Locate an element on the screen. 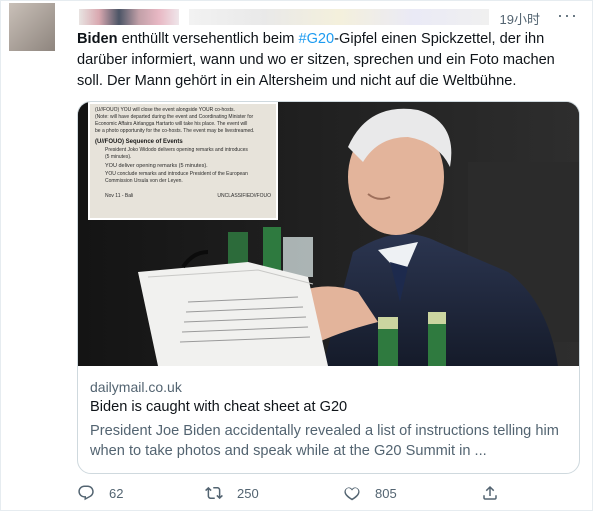  avatar is located at coordinates (32, 27).